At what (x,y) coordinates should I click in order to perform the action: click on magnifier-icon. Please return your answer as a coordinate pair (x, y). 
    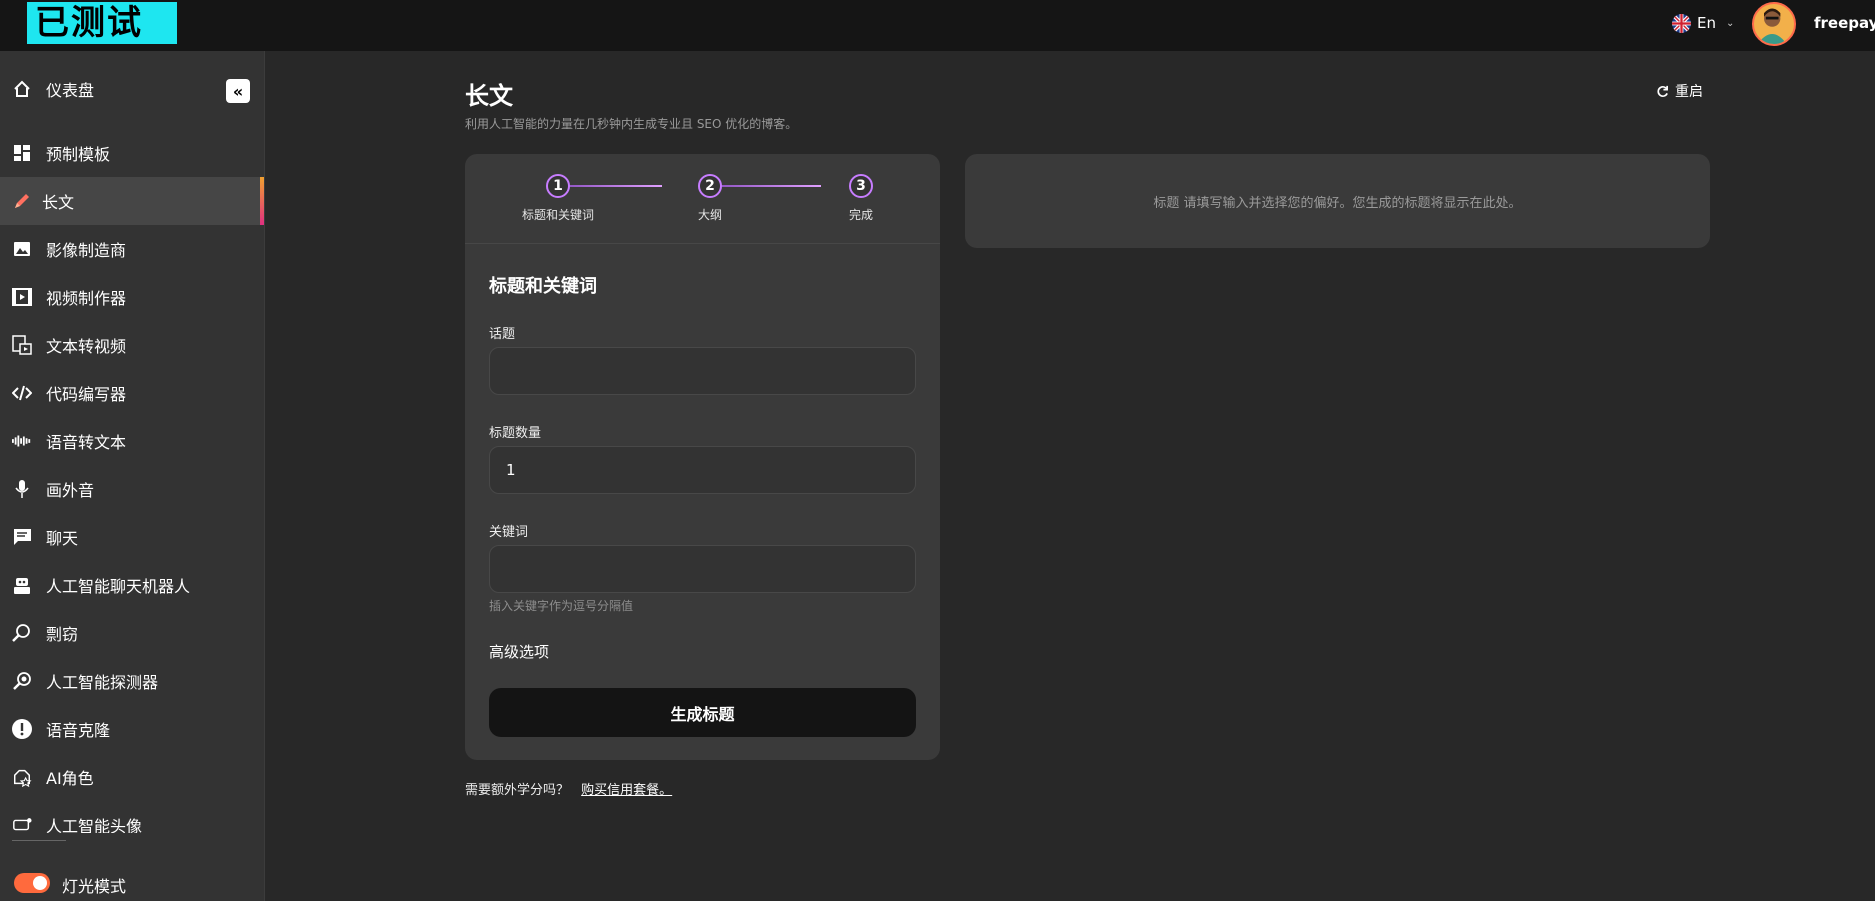
    Looking at the image, I should click on (22, 681).